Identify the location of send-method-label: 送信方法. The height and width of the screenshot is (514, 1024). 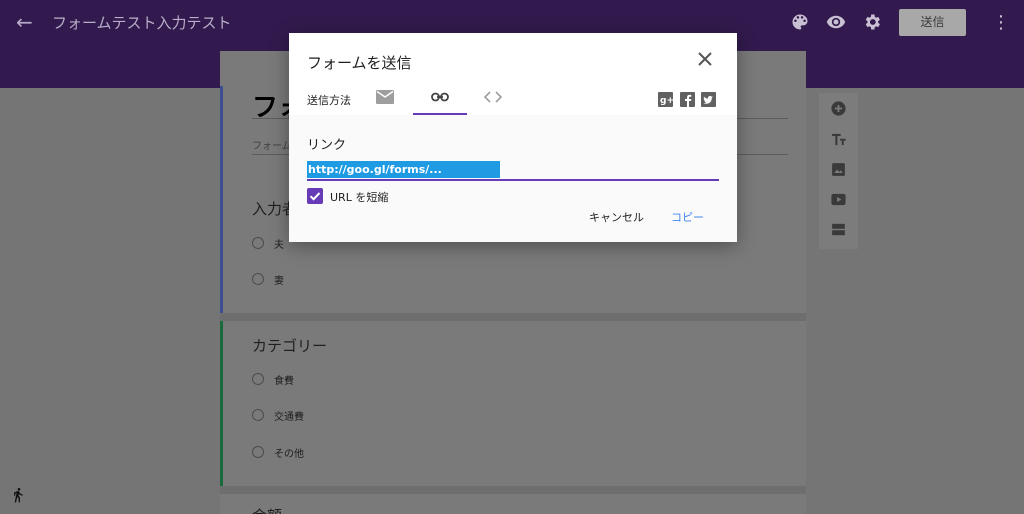
(329, 100).